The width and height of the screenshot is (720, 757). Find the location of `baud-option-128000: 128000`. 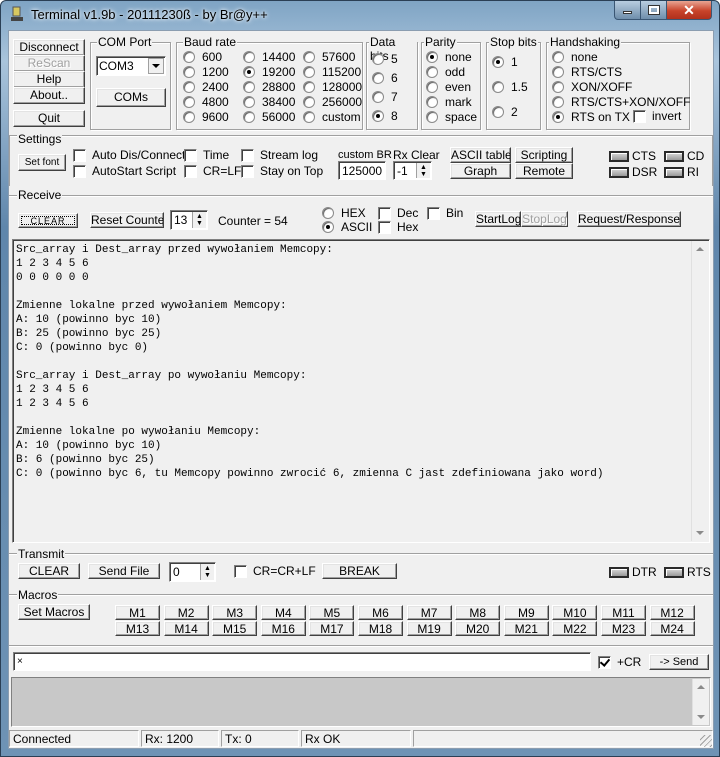

baud-option-128000: 128000 is located at coordinates (332, 87).